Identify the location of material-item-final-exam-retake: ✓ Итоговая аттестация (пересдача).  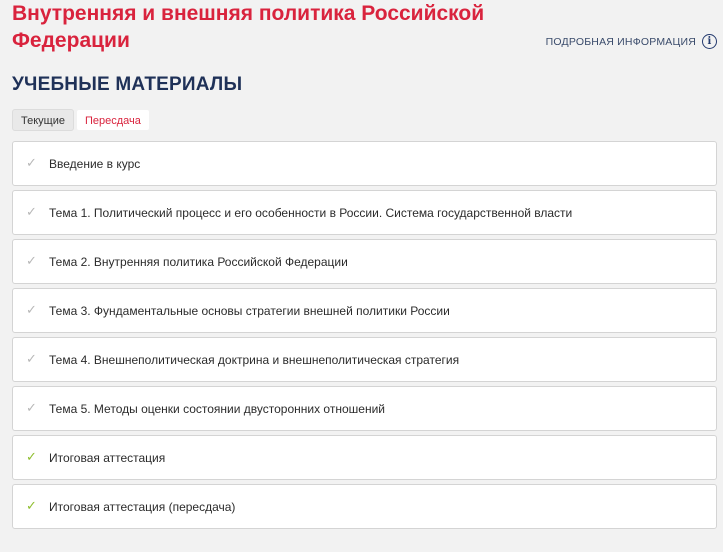
(364, 506).